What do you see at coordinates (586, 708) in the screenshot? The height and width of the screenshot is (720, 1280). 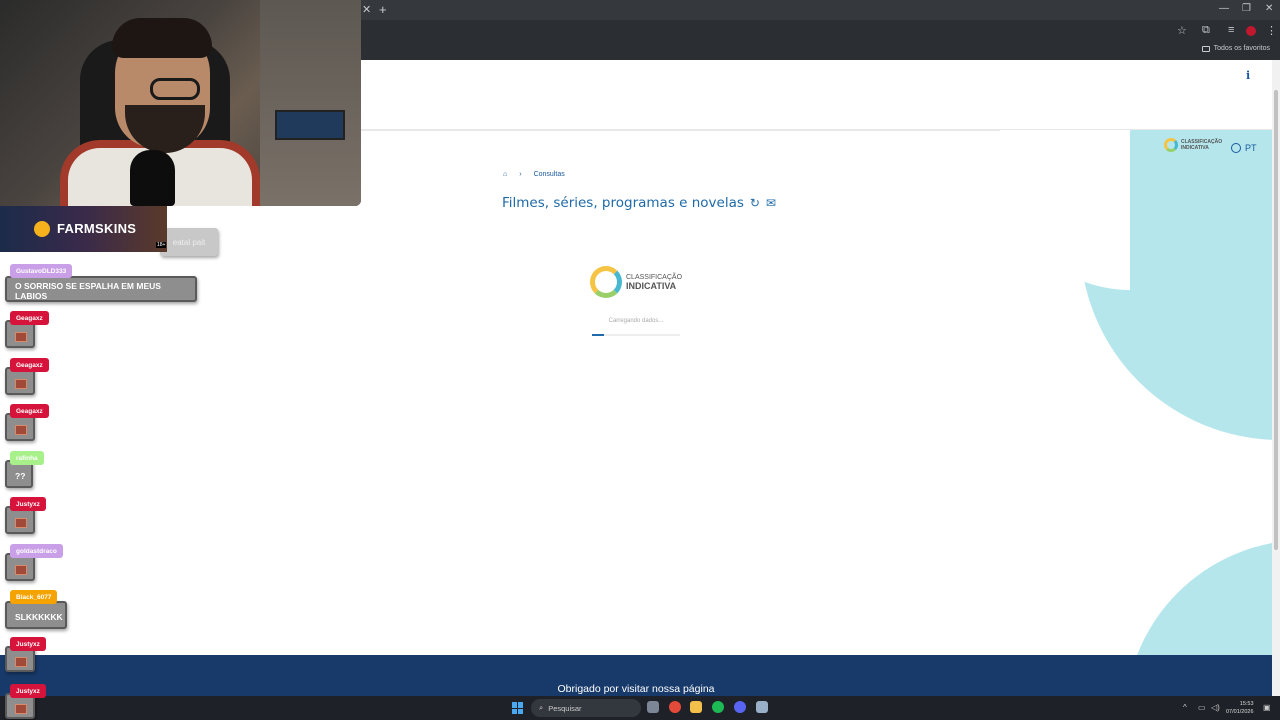 I see `taskbar-search: ⌕ Pesquisar` at bounding box center [586, 708].